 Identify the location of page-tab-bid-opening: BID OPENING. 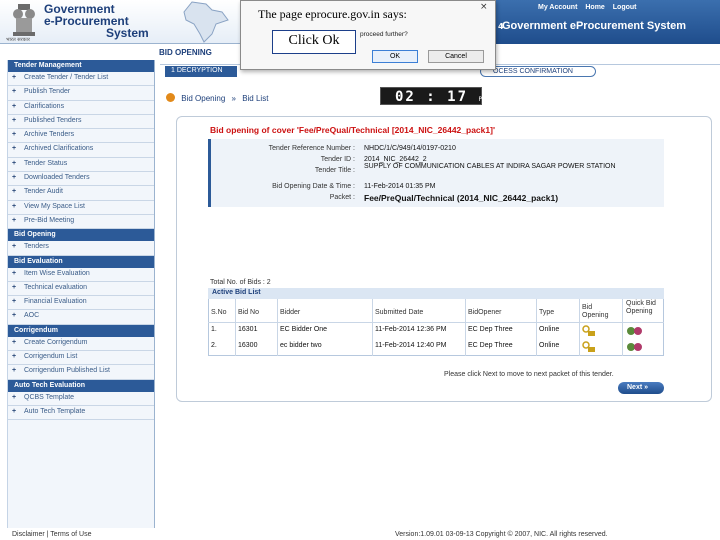
(185, 52).